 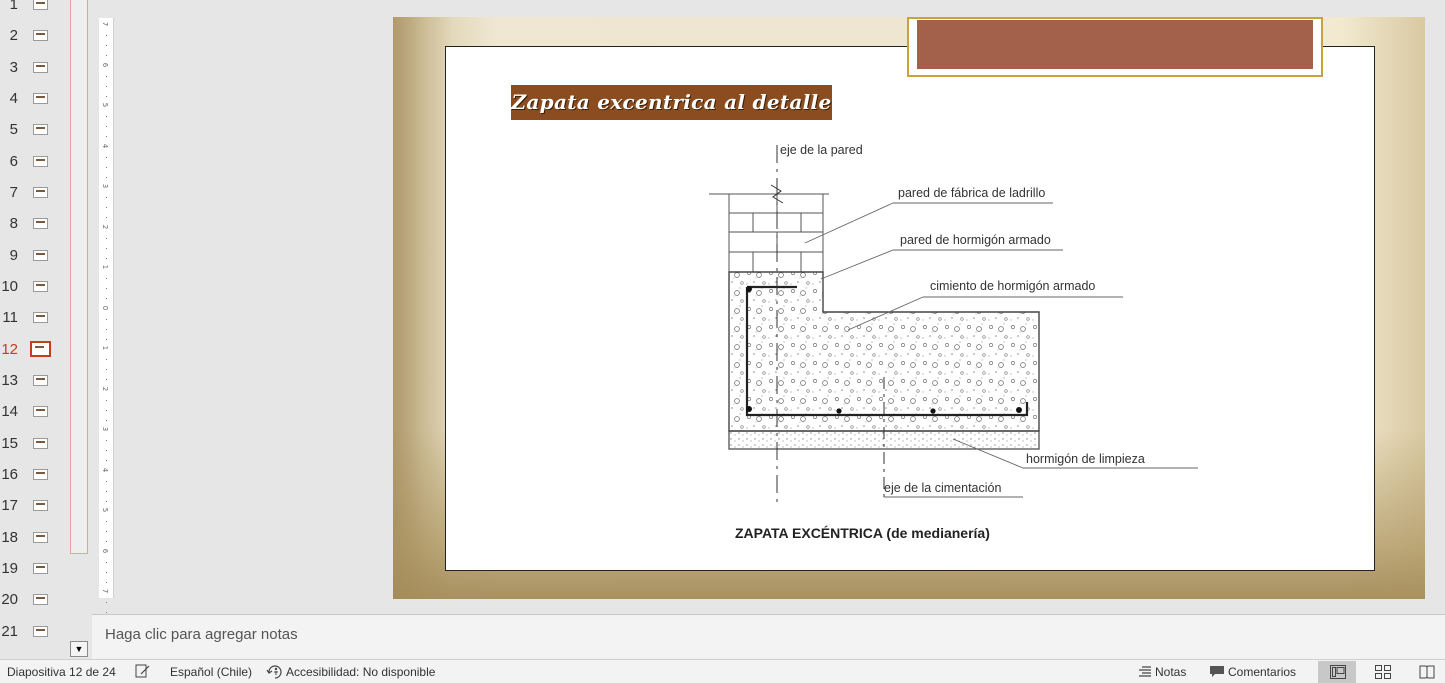 I want to click on spelling-check-icon, so click(x=143, y=671).